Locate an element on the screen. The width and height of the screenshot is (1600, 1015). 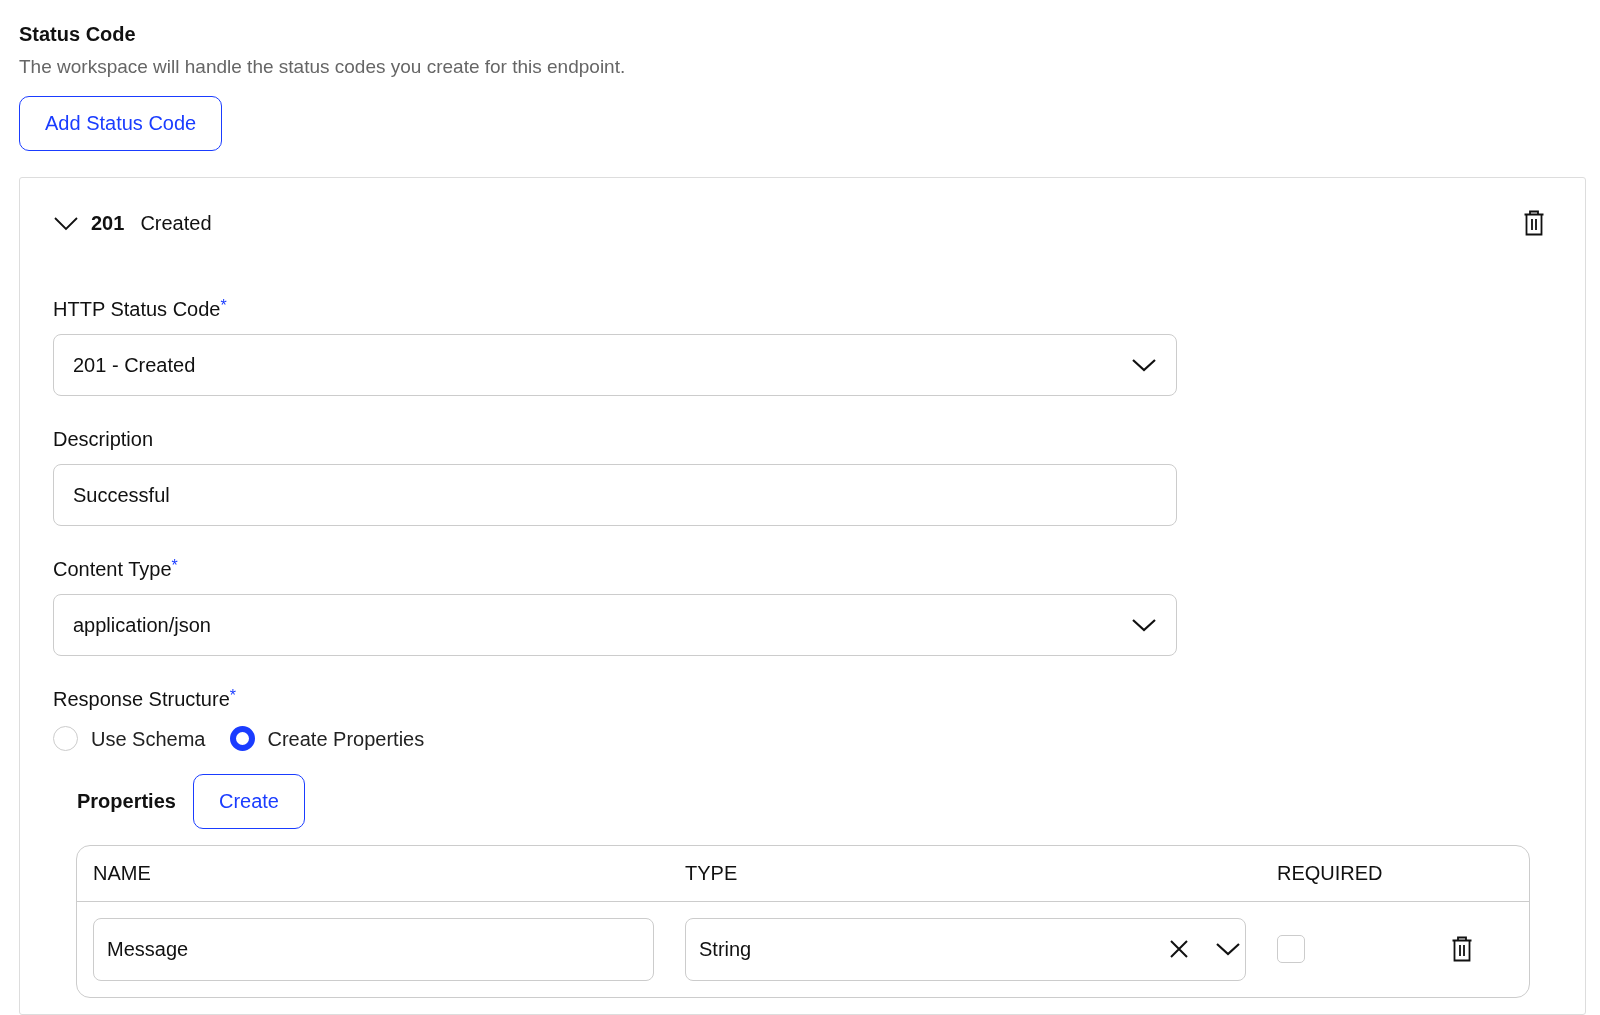
radio-label: Use Schema is located at coordinates (148, 738).